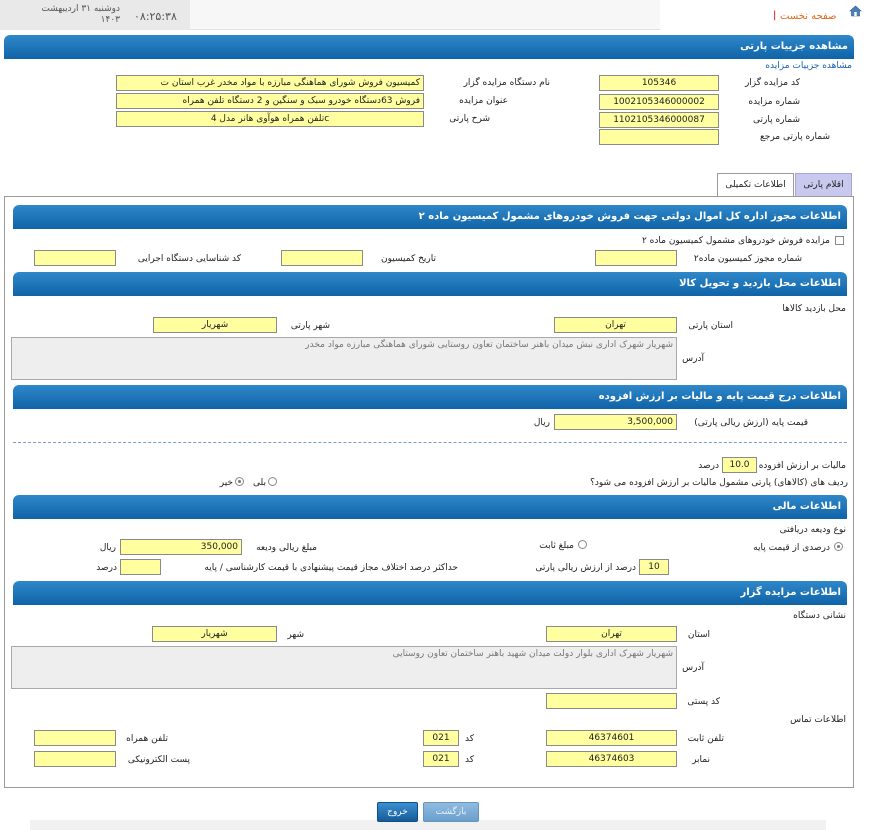 The width and height of the screenshot is (870, 830). I want to click on vat-no-label: خیر, so click(226, 483).